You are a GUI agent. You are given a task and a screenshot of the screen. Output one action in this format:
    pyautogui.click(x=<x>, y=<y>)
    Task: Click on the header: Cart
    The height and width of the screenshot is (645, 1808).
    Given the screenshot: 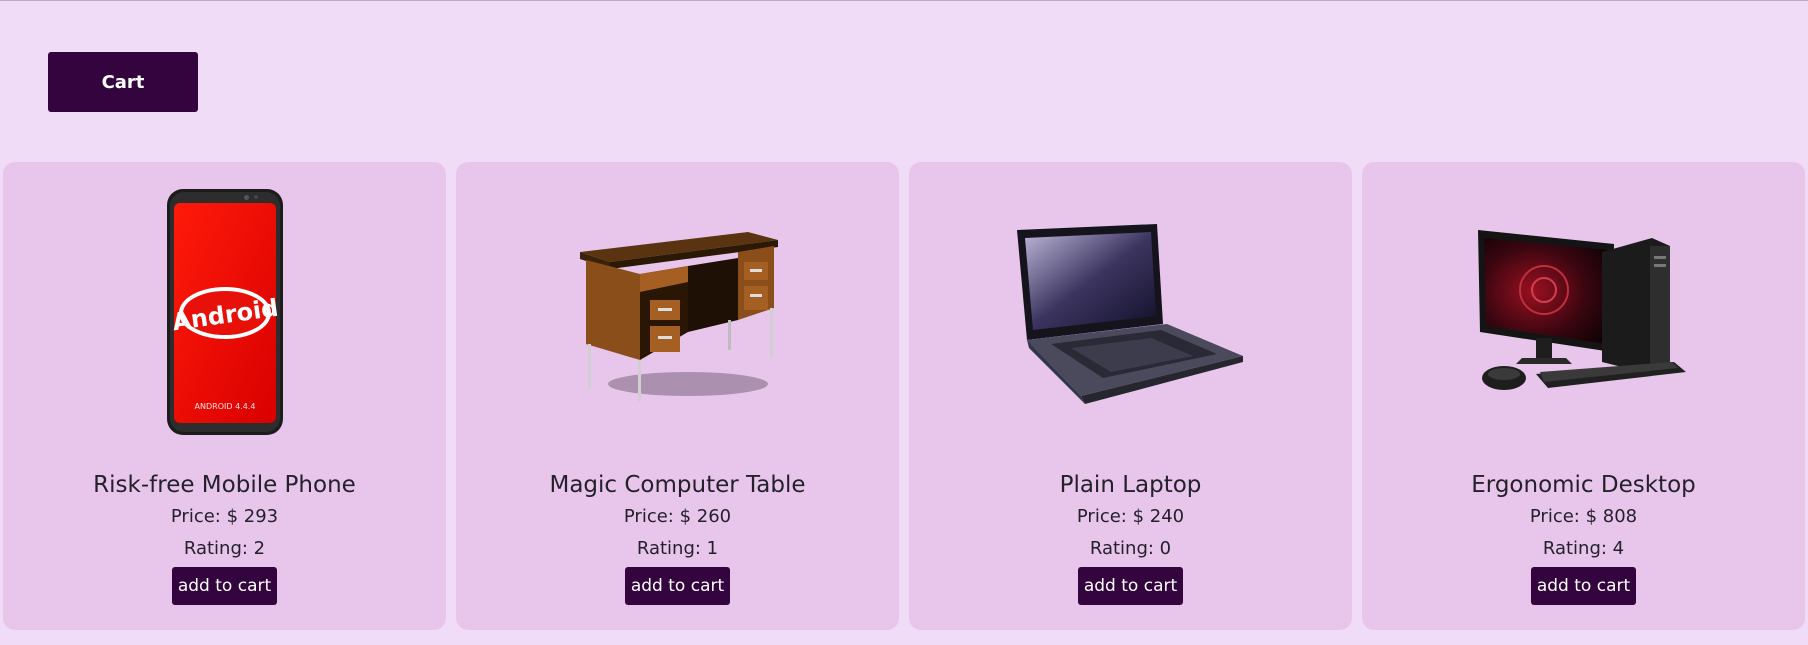 What is the action you would take?
    pyautogui.click(x=123, y=82)
    